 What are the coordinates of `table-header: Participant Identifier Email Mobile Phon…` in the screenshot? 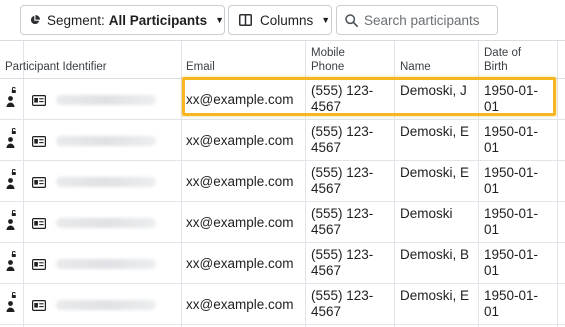 It's located at (282, 60).